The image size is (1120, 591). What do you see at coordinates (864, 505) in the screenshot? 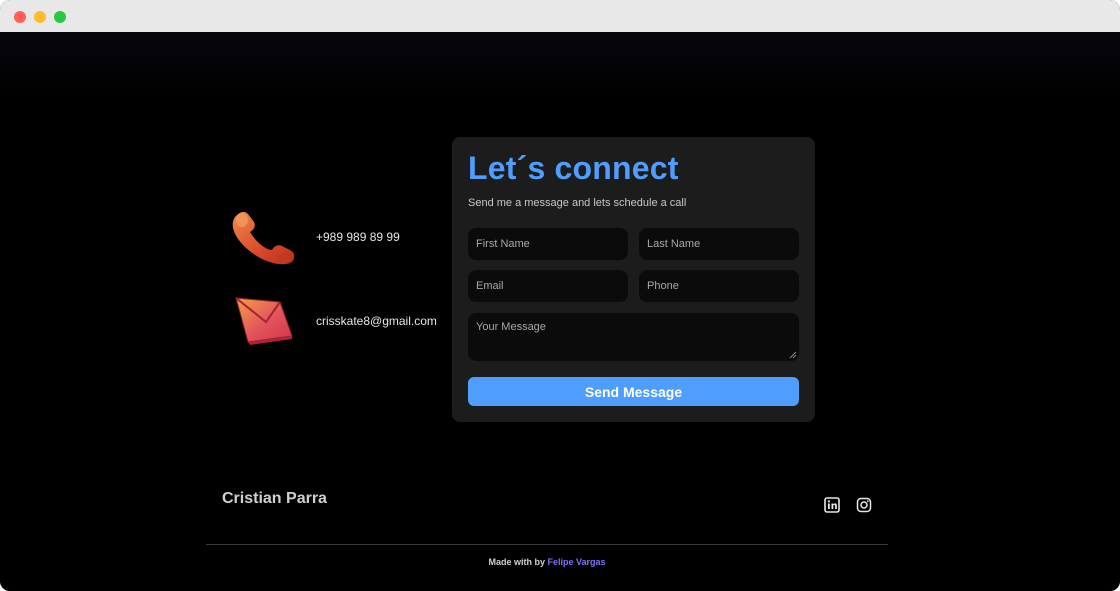
I see `instagram-icon` at bounding box center [864, 505].